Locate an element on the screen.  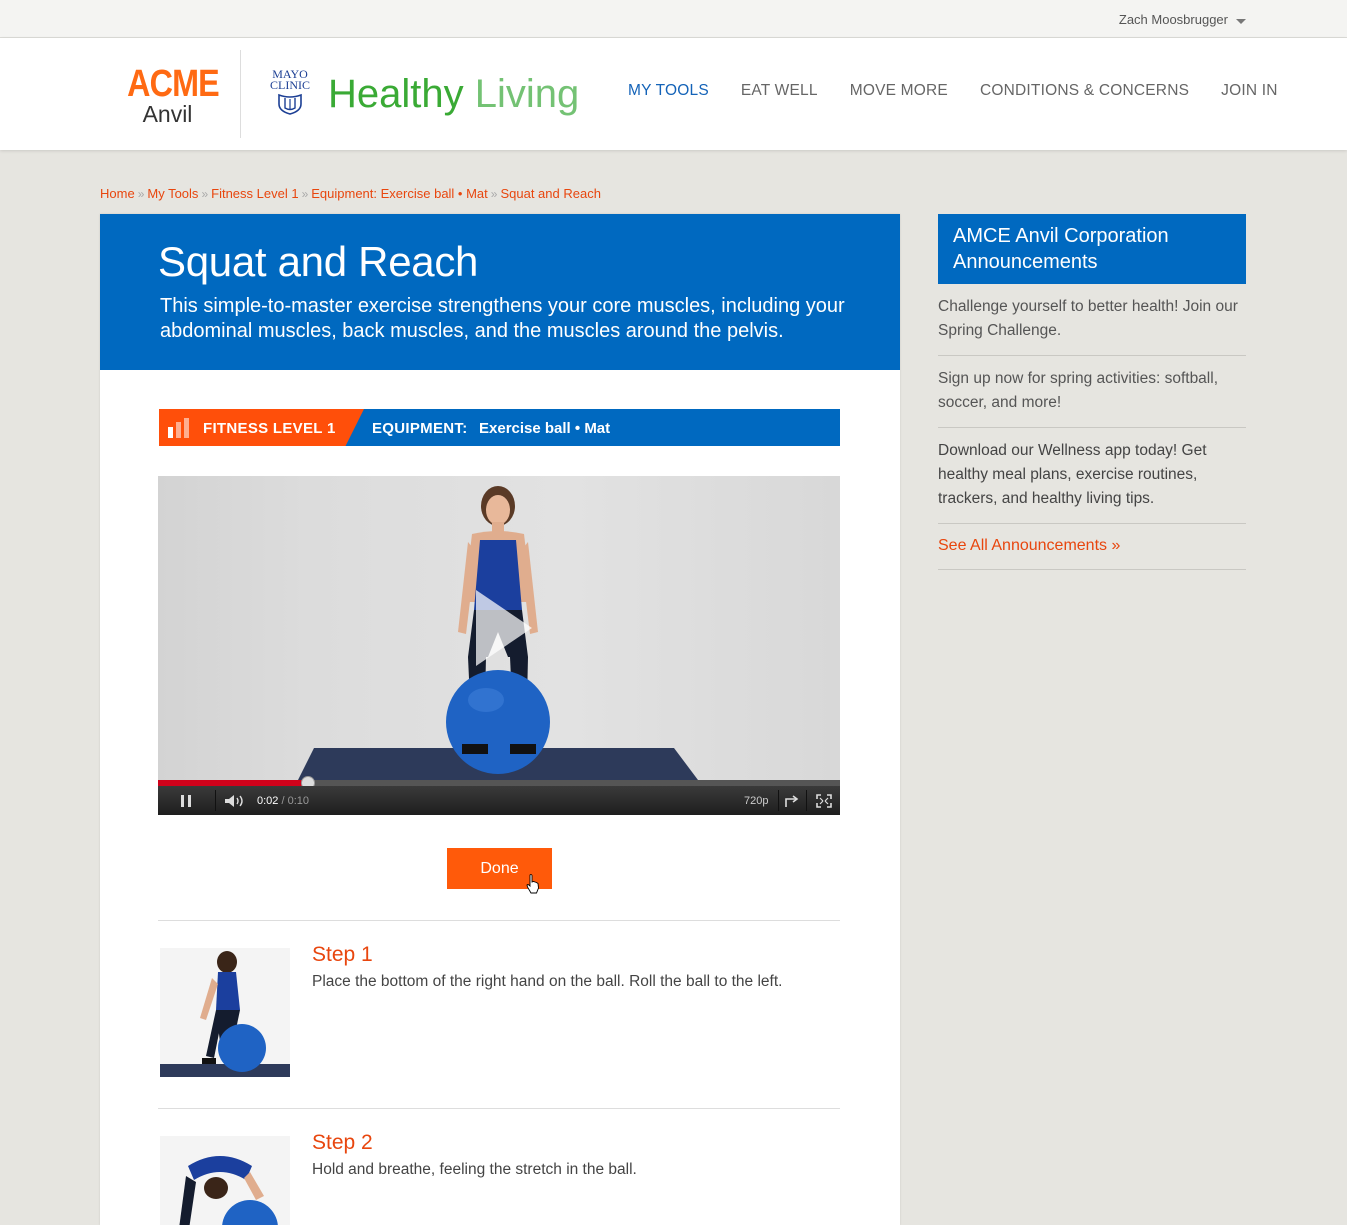
step-title: Step 1 is located at coordinates (342, 954).